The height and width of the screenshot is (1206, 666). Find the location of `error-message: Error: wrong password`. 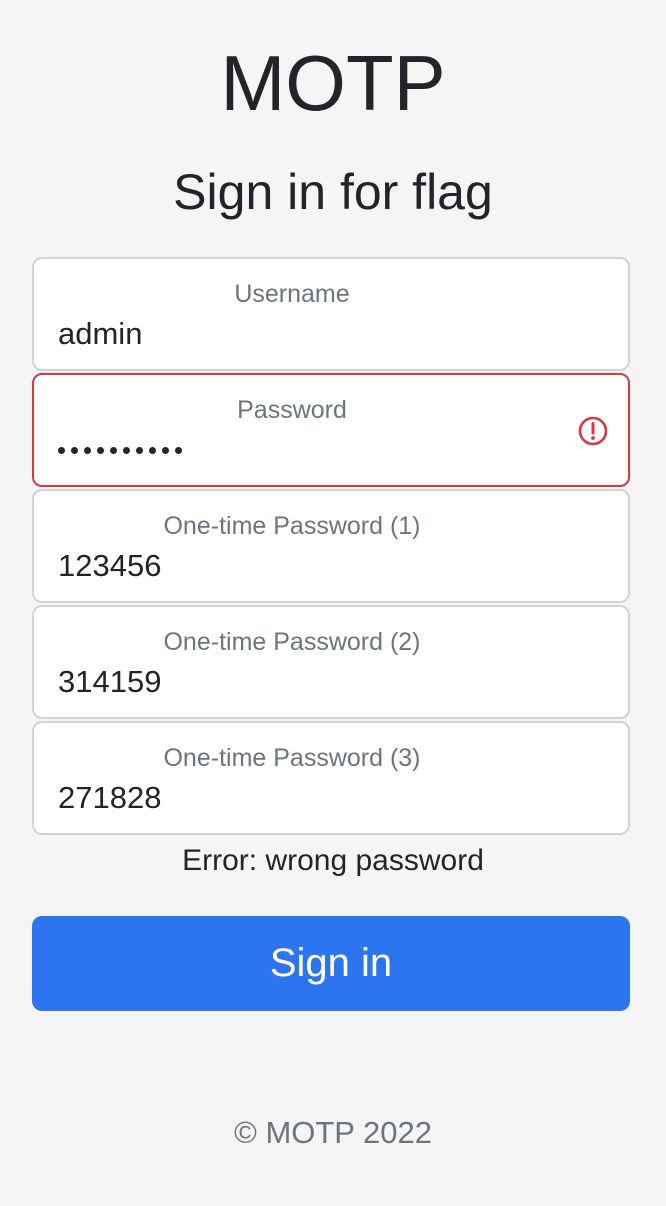

error-message: Error: wrong password is located at coordinates (333, 860).